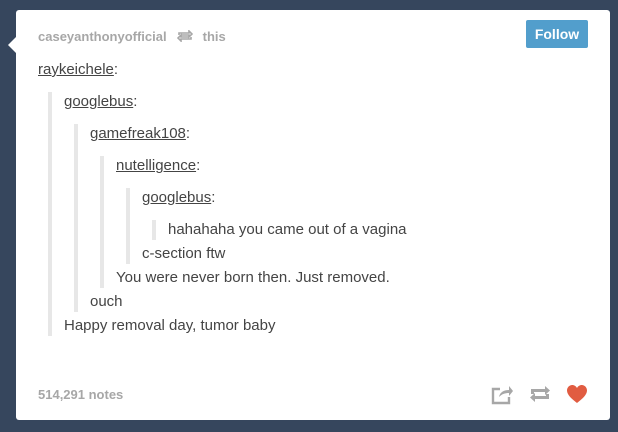 The width and height of the screenshot is (618, 432). Describe the element at coordinates (577, 394) in the screenshot. I see `heart-icon` at that location.